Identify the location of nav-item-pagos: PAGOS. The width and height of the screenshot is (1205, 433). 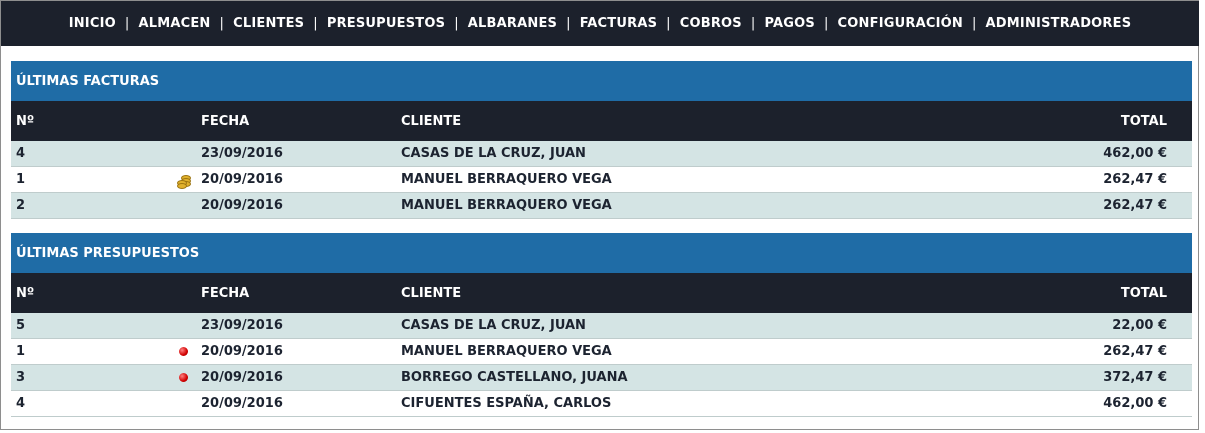
(789, 23).